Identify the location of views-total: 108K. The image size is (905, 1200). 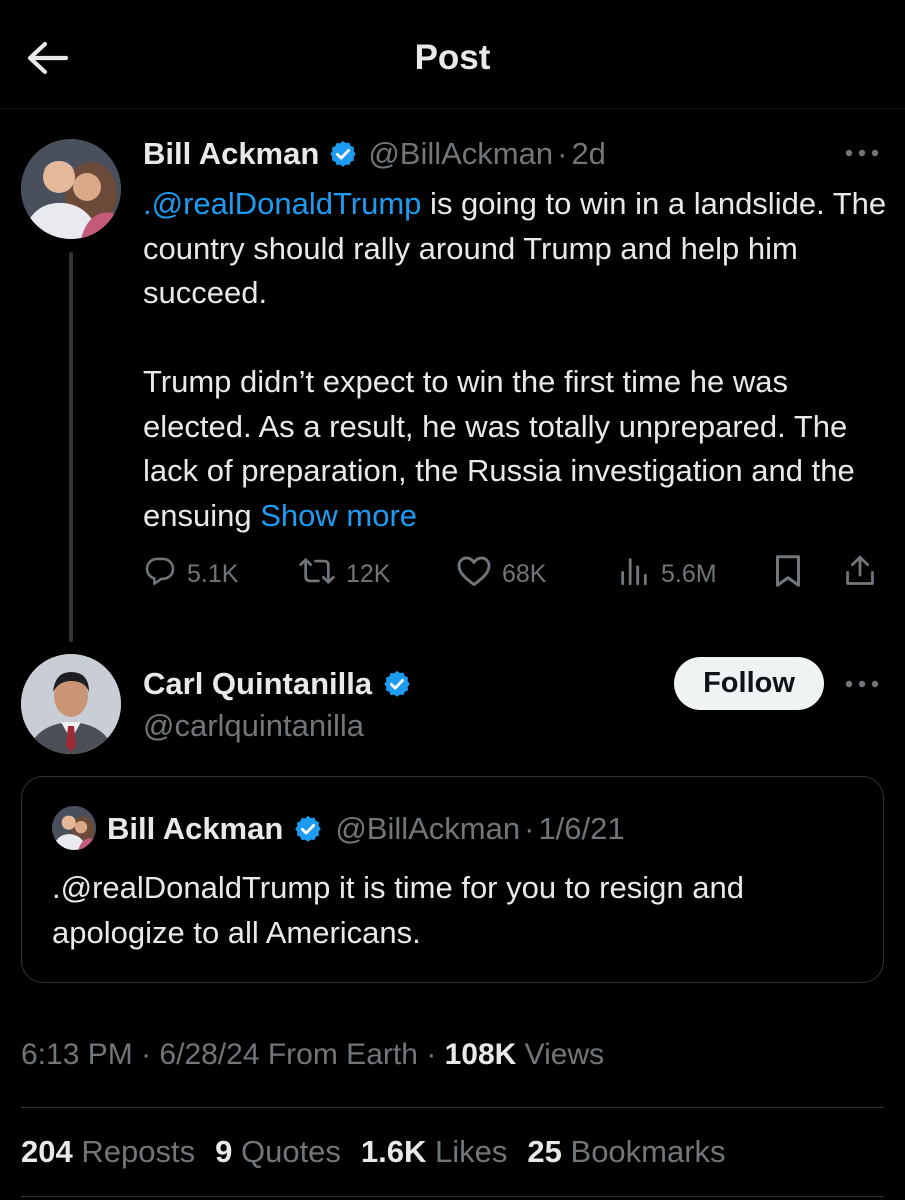
(480, 1054).